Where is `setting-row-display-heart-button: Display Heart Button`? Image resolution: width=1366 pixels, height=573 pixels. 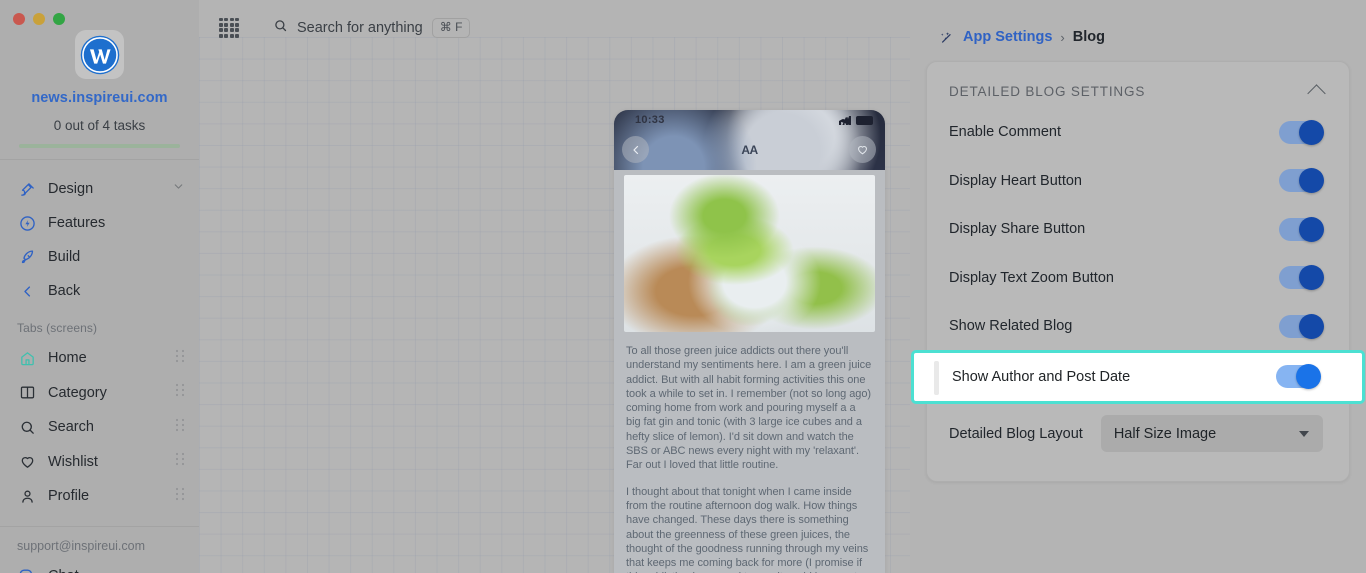 setting-row-display-heart-button: Display Heart Button is located at coordinates (1138, 181).